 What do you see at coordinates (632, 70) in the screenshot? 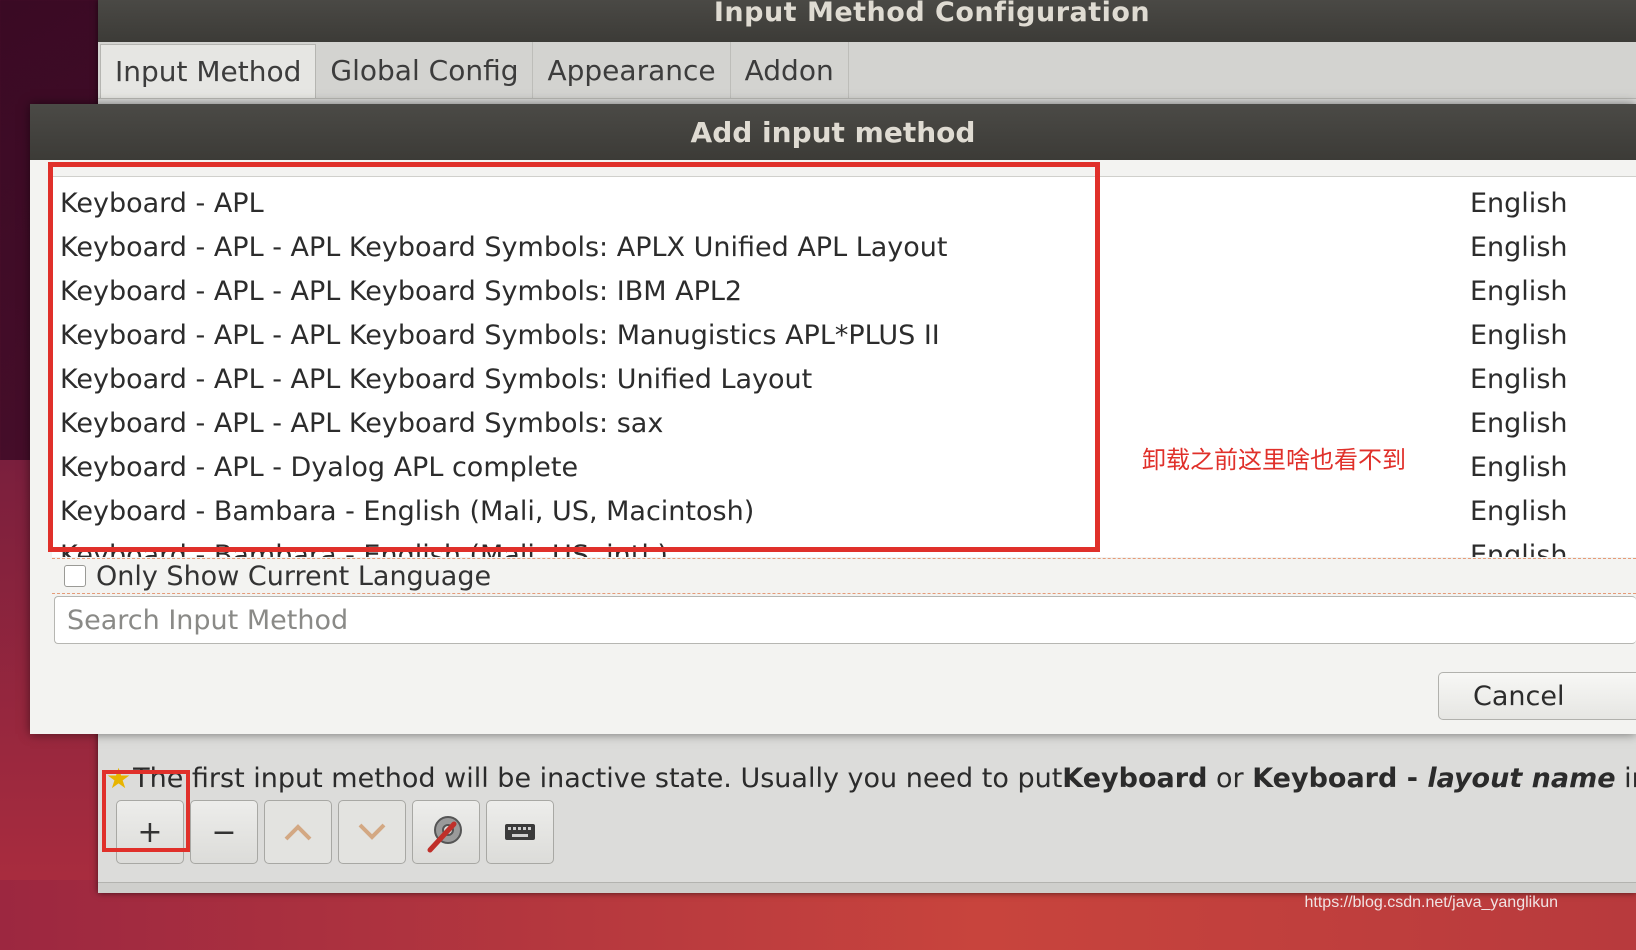
I see `tab-appearance: Appearance` at bounding box center [632, 70].